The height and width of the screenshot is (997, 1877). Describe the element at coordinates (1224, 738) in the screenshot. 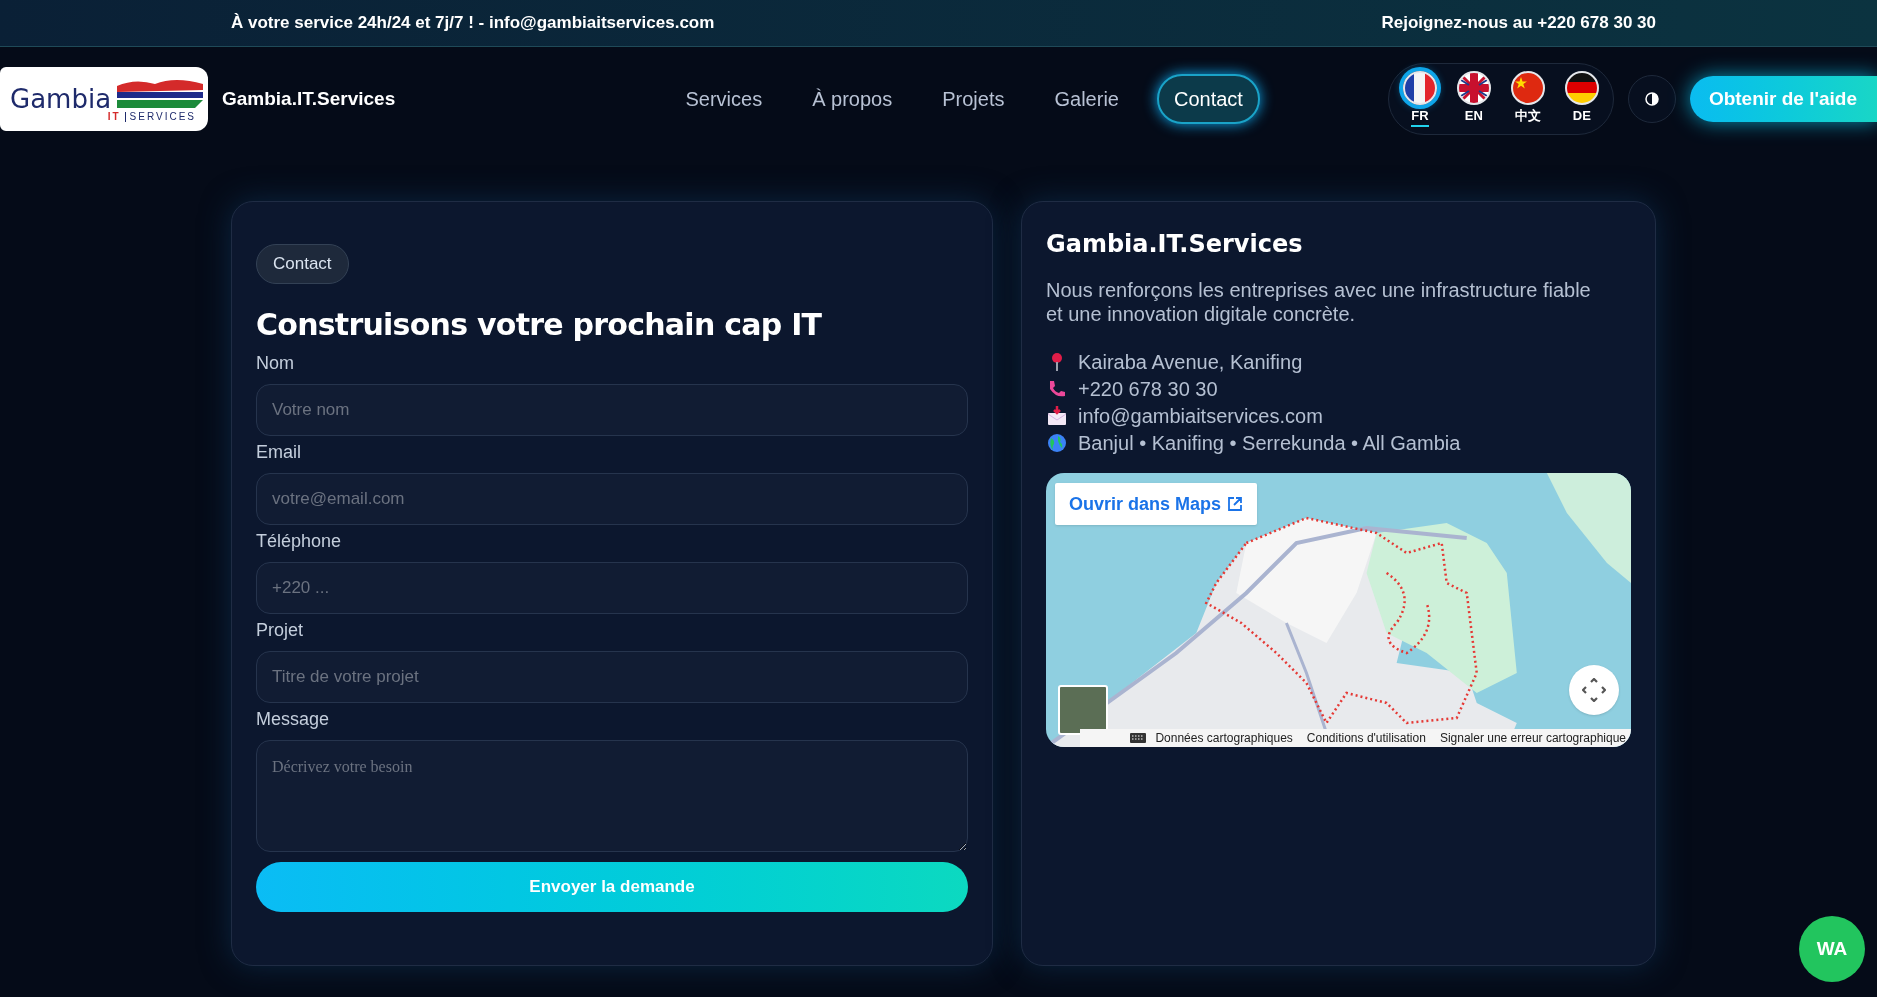

I see `map-attribution-link: Données cartographiques` at that location.